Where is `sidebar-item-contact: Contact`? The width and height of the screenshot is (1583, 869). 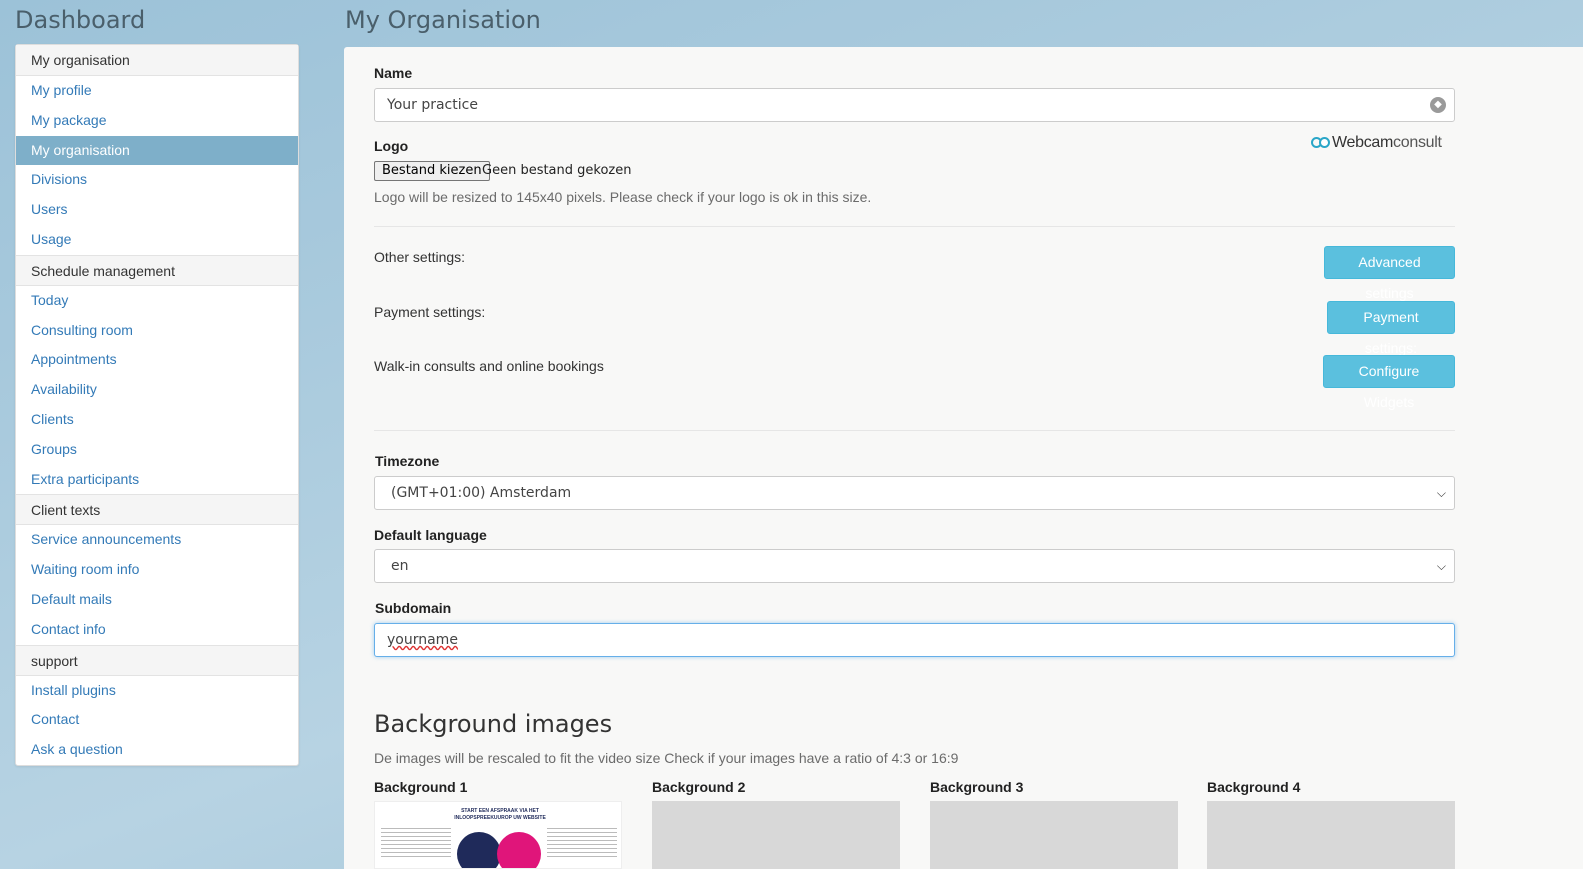
sidebar-item-contact: Contact is located at coordinates (157, 720).